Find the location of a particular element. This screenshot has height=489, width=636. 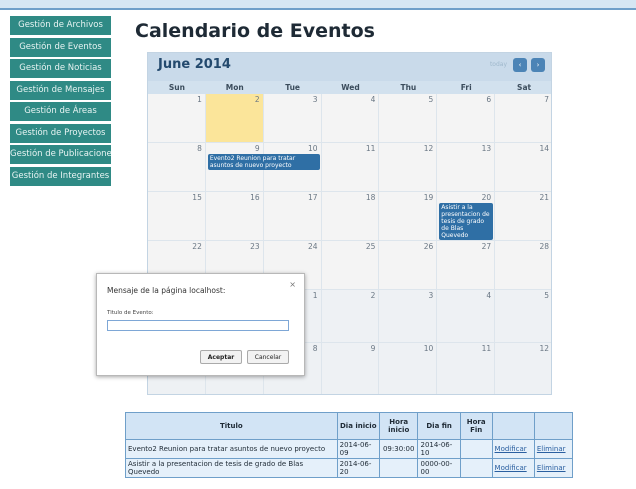

sidebar-item-5: Gestión de Proyectos is located at coordinates (60, 133).